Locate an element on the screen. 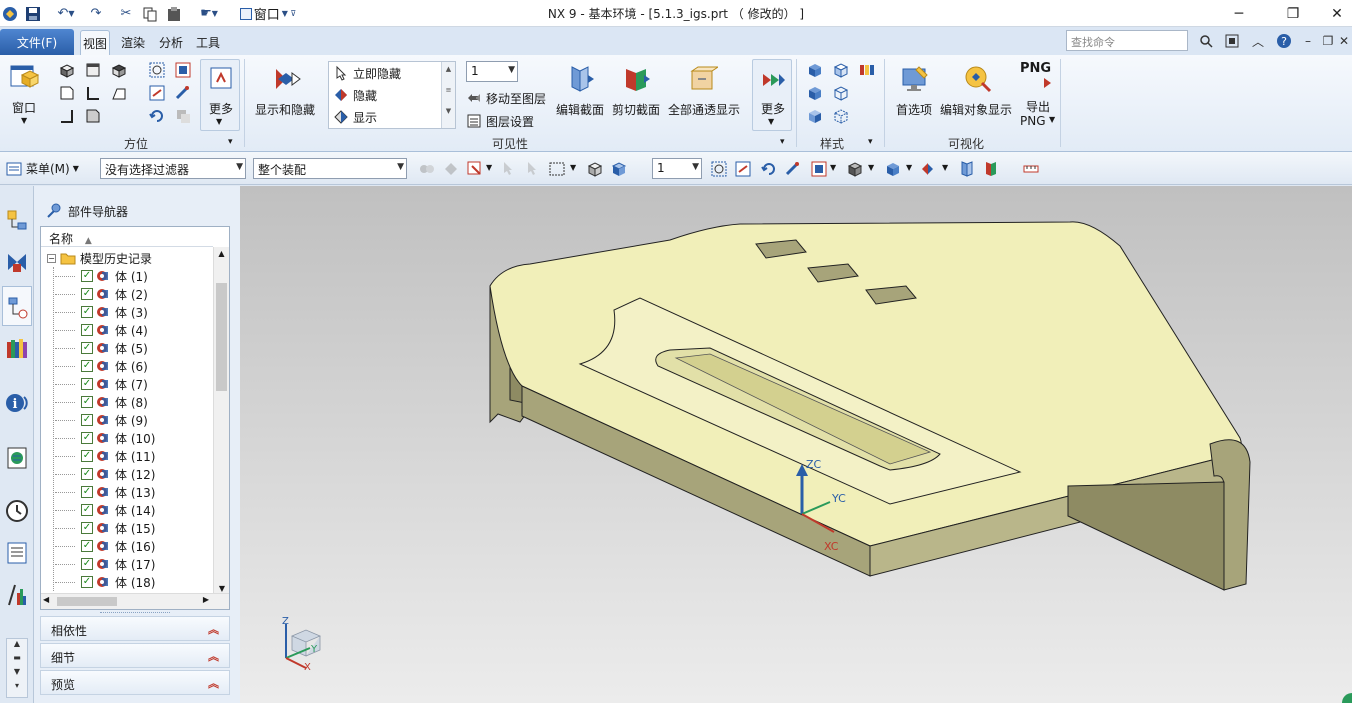 Image resolution: width=1352 pixels, height=703 pixels. top-view-icon is located at coordinates (93, 70).